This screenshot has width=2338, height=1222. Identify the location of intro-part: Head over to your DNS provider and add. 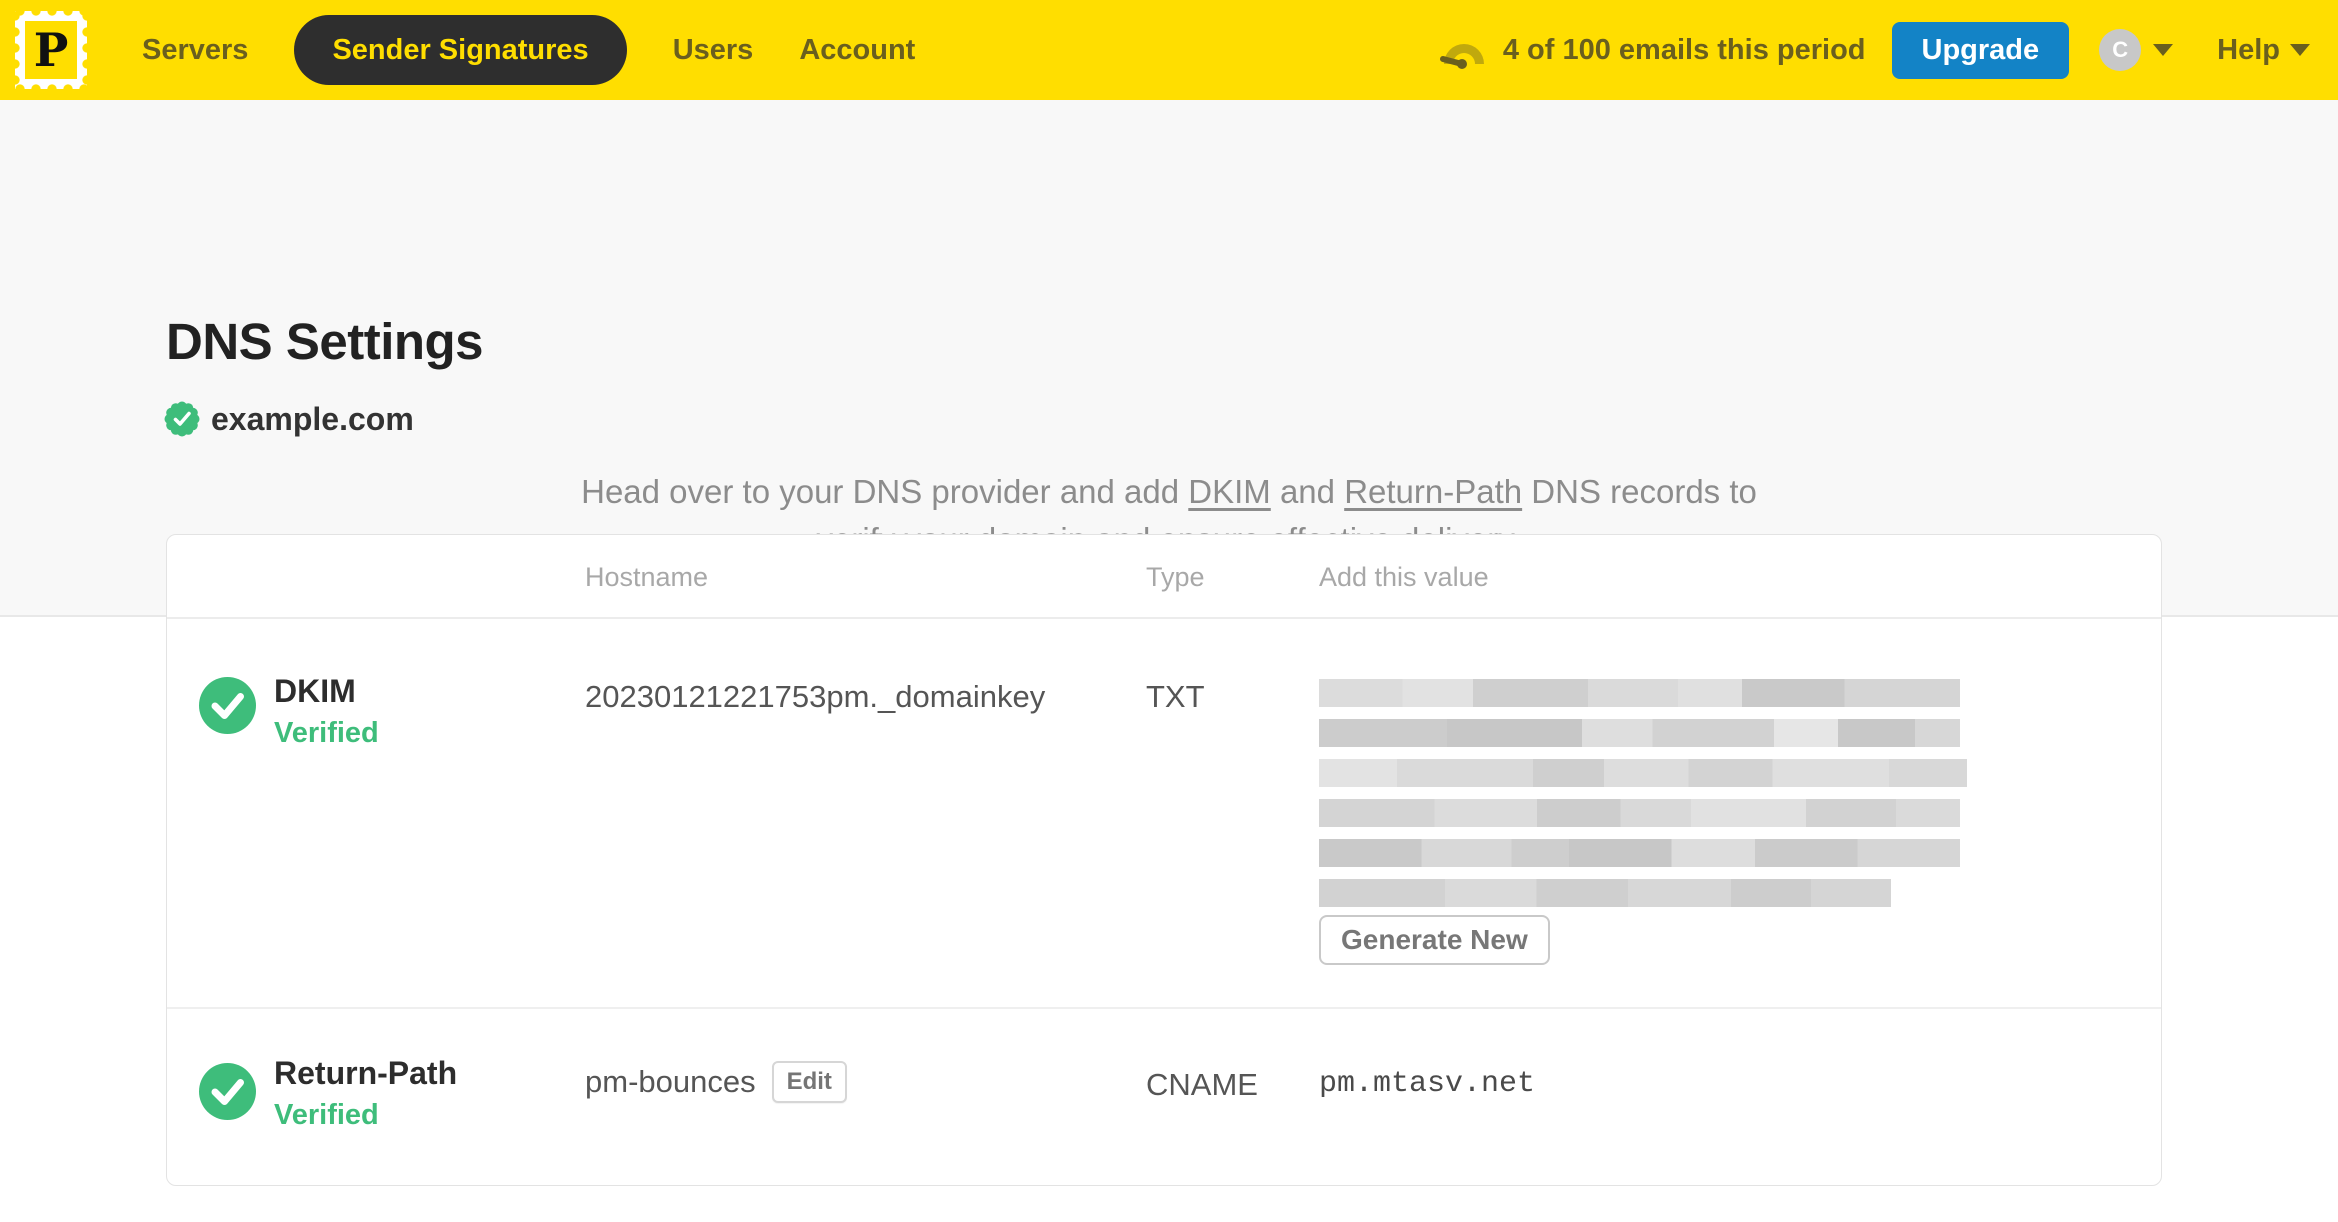
(885, 491).